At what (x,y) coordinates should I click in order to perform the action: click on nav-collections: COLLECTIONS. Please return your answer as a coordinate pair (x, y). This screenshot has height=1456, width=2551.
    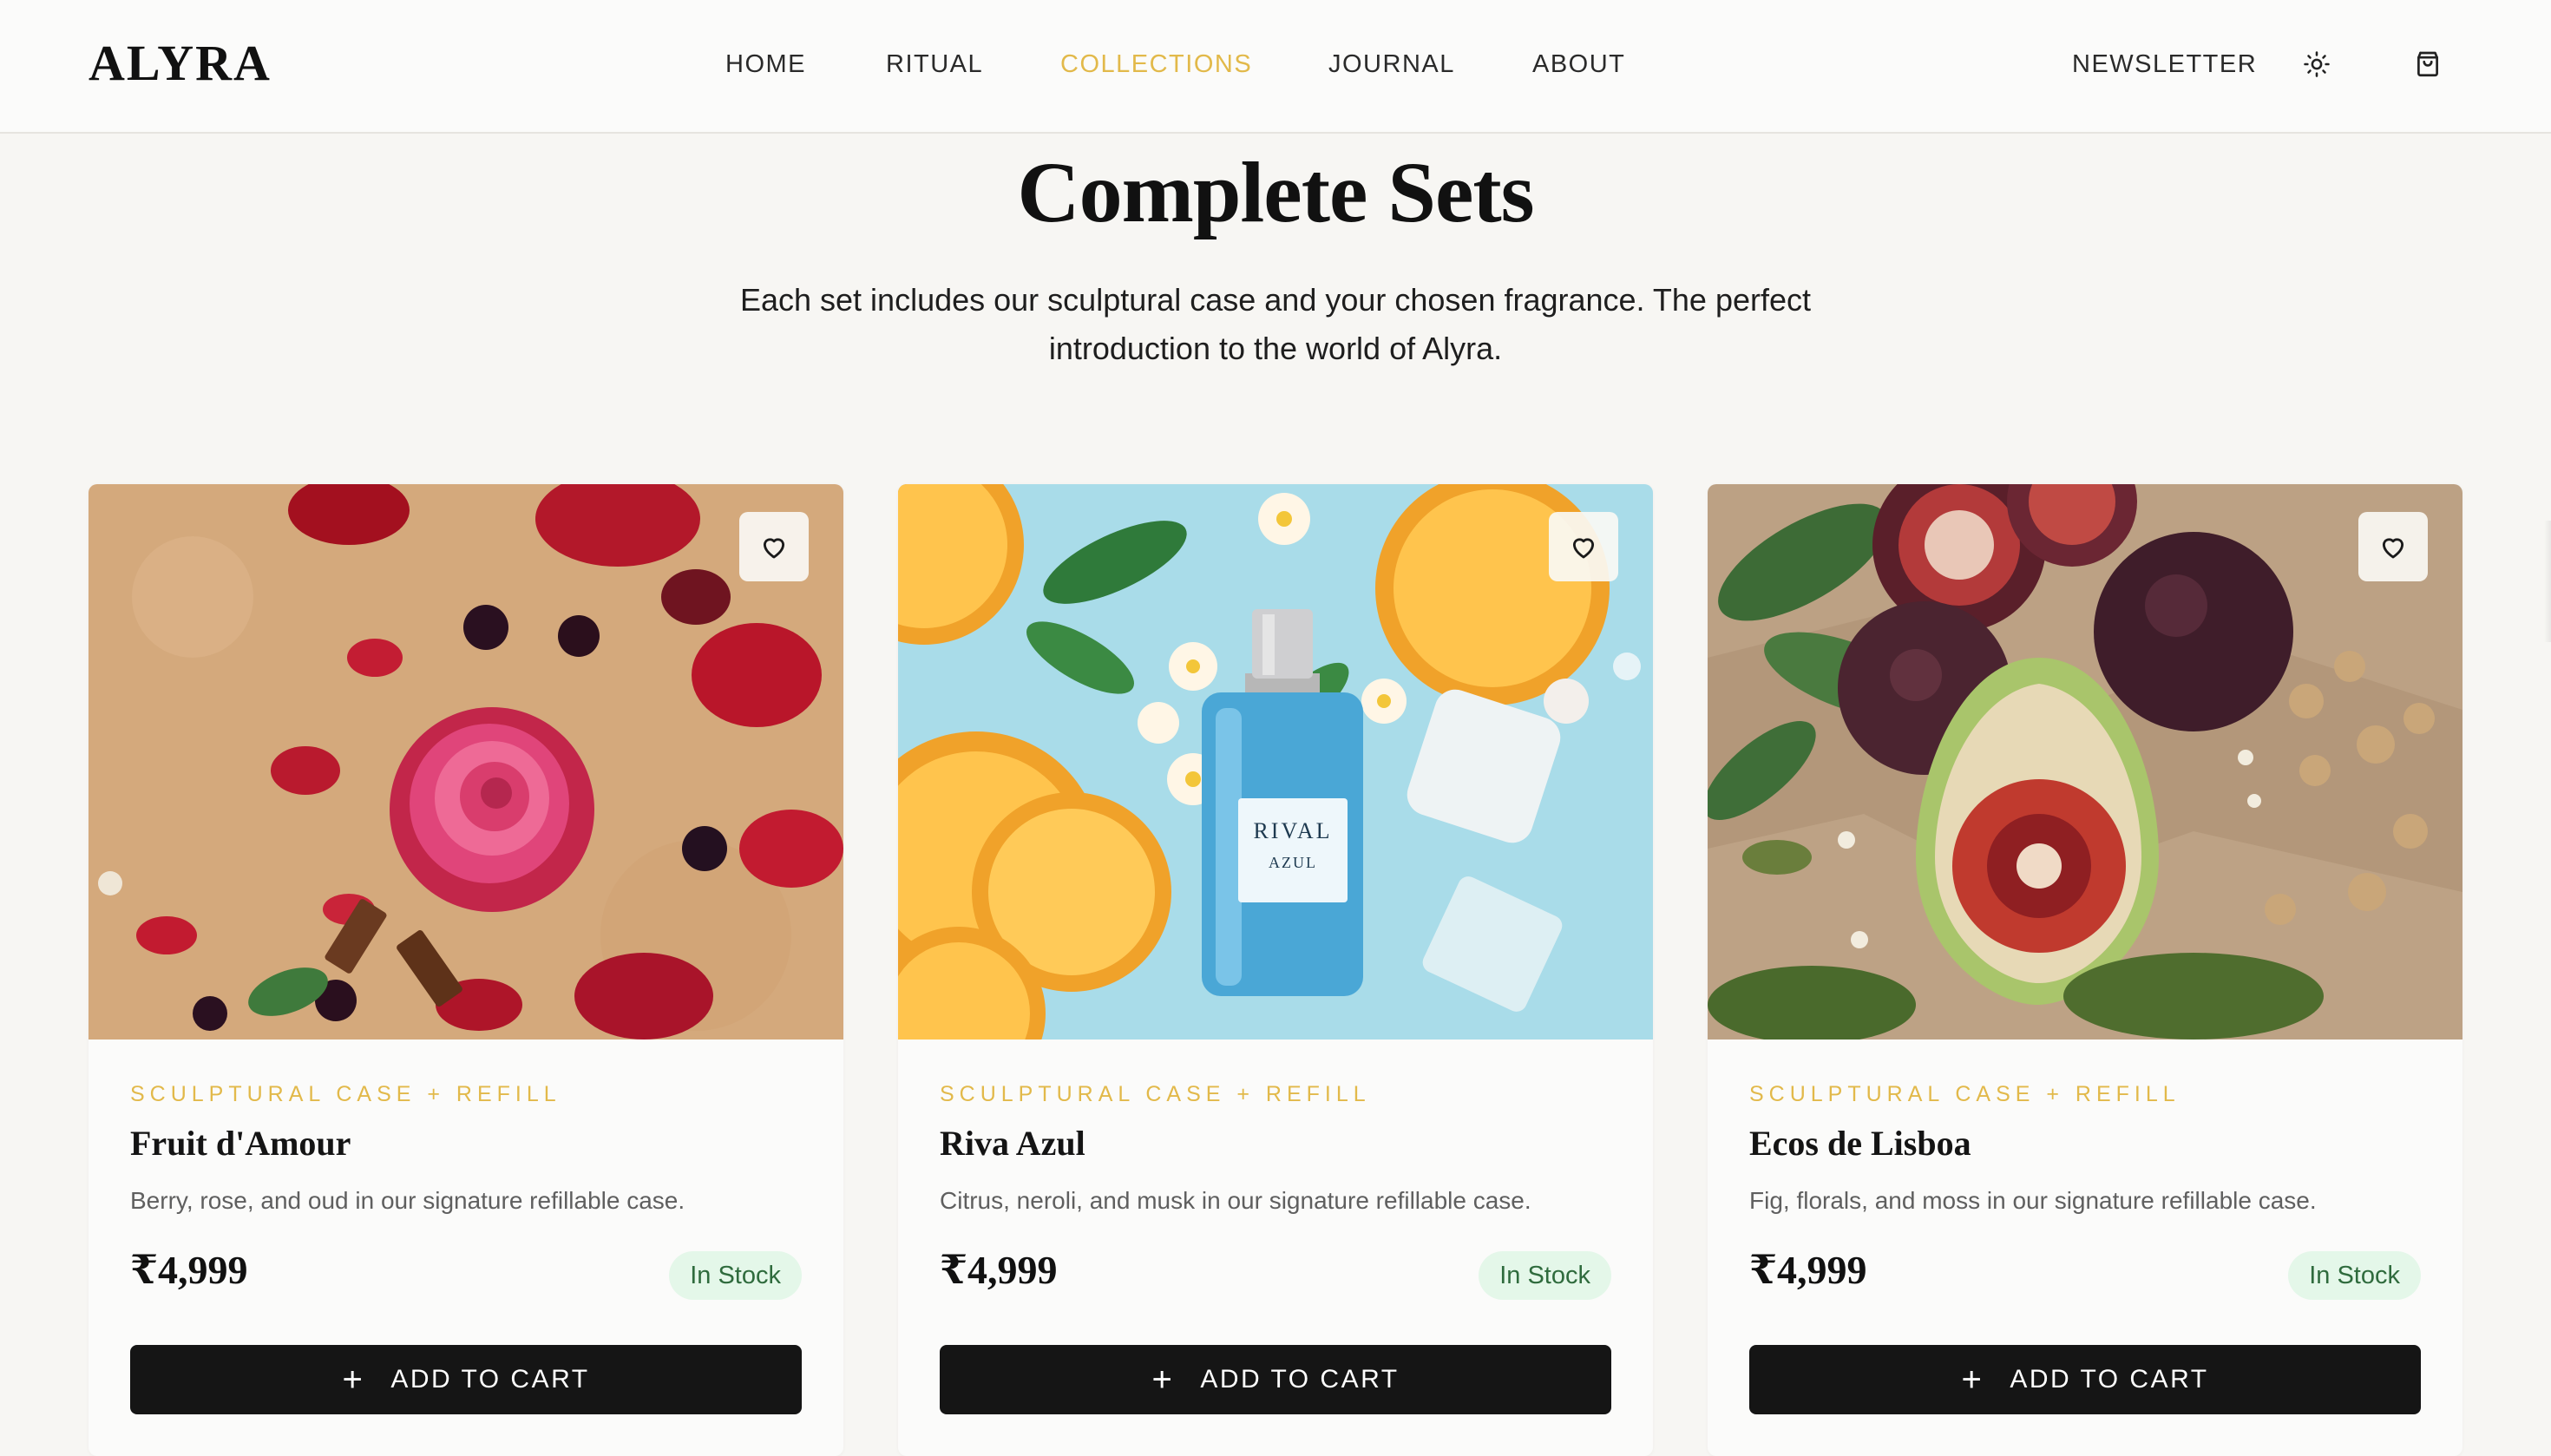
    Looking at the image, I should click on (1156, 64).